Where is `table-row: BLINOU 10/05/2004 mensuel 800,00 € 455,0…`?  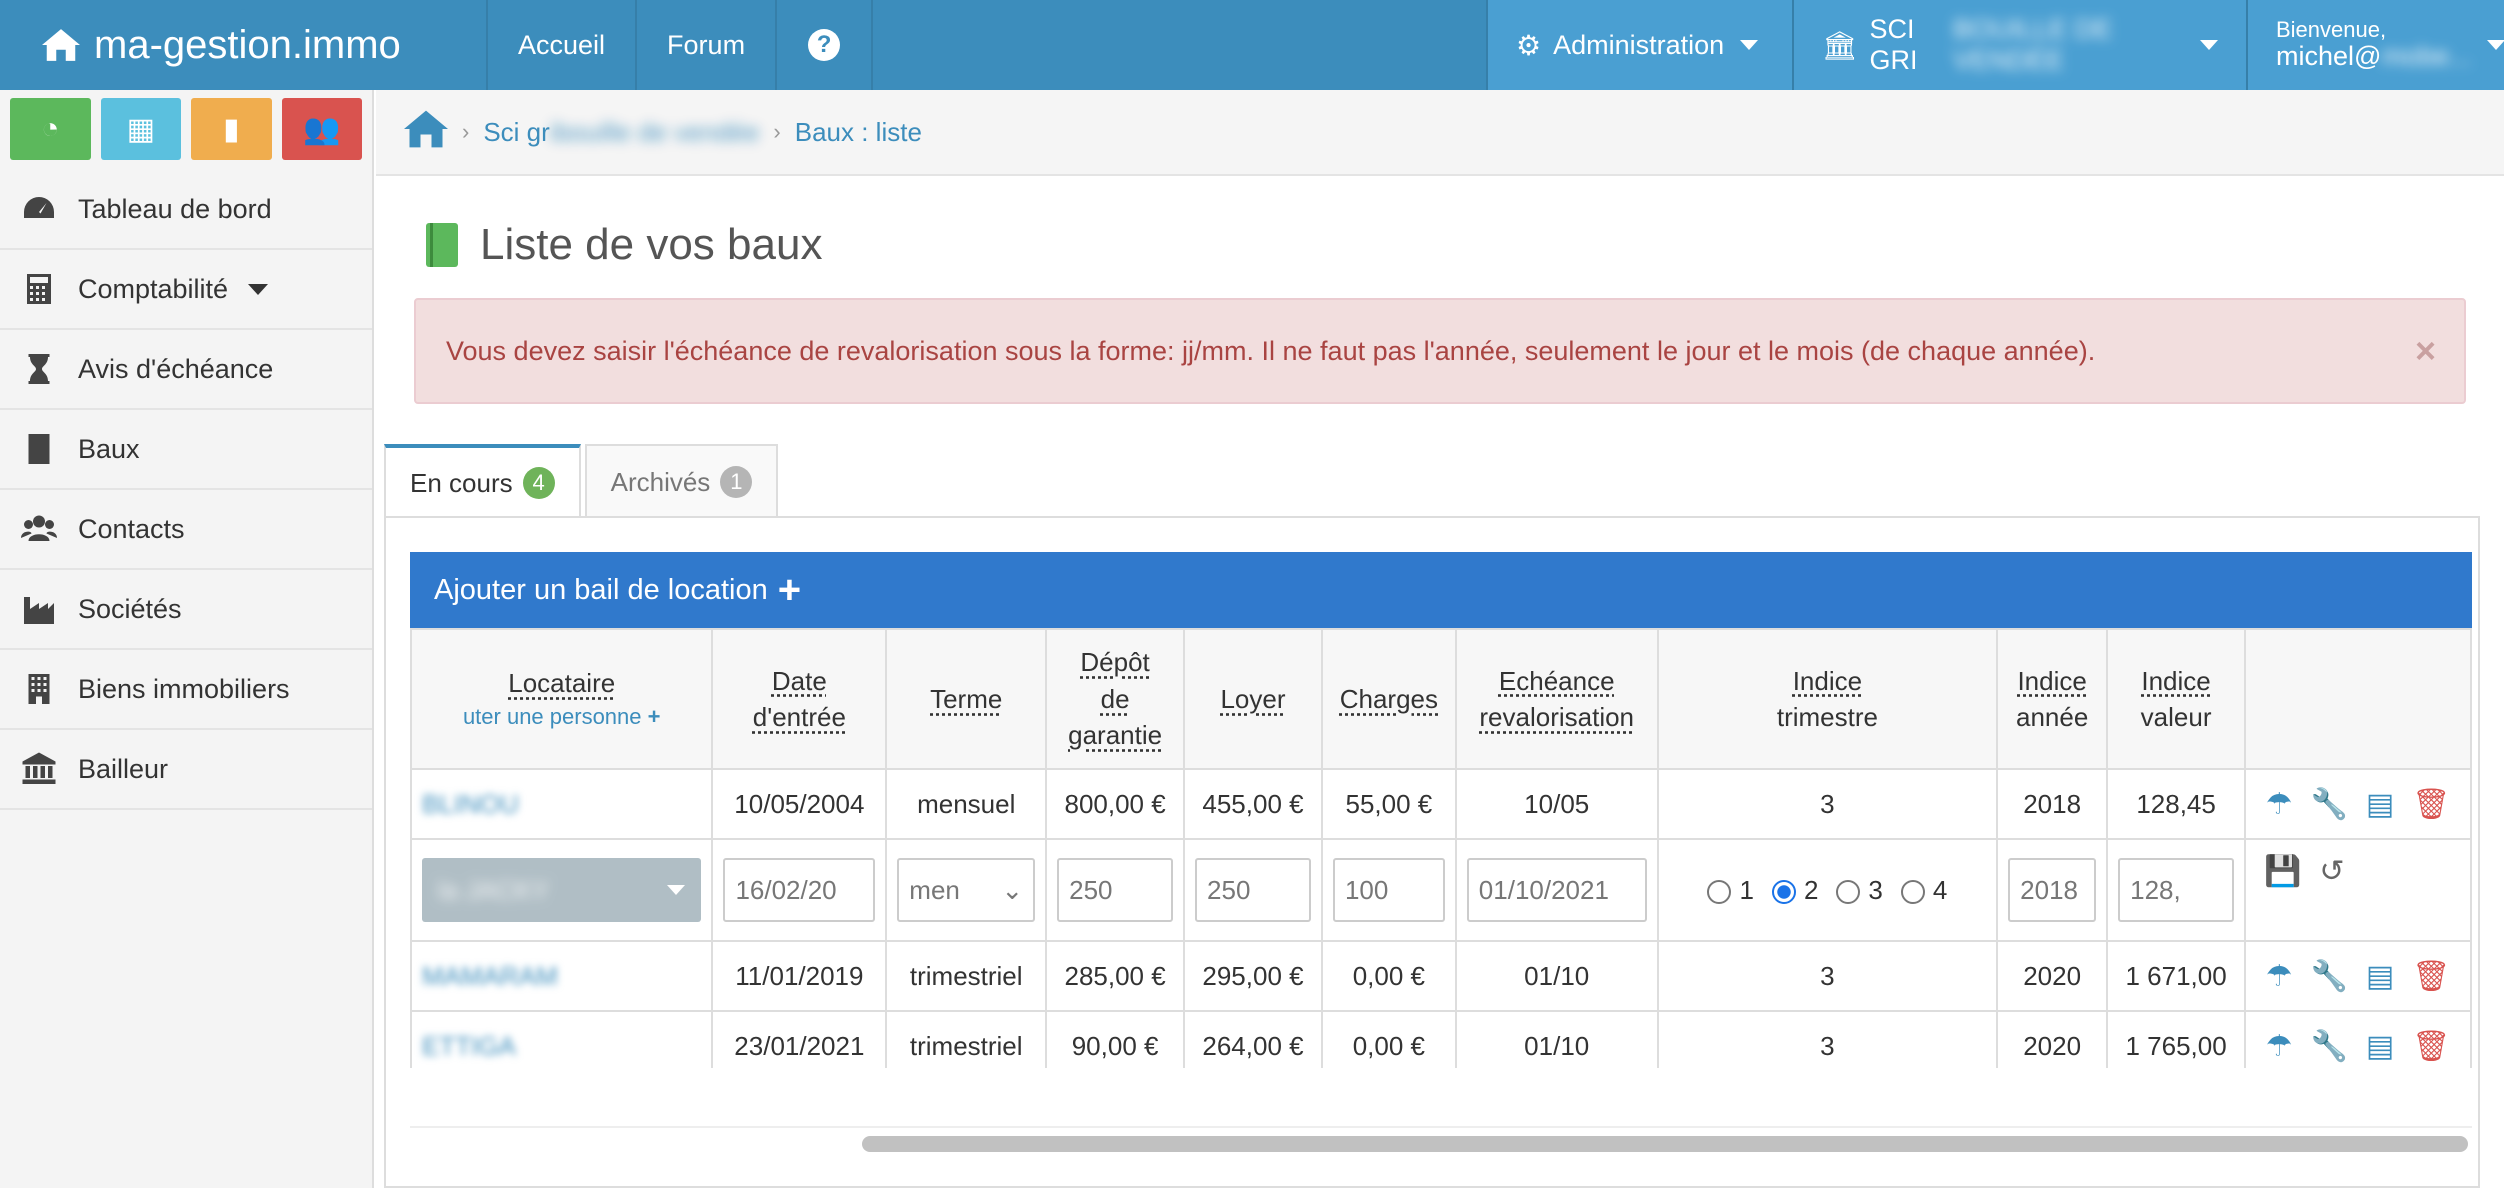 table-row: BLINOU 10/05/2004 mensuel 800,00 € 455,0… is located at coordinates (1441, 804).